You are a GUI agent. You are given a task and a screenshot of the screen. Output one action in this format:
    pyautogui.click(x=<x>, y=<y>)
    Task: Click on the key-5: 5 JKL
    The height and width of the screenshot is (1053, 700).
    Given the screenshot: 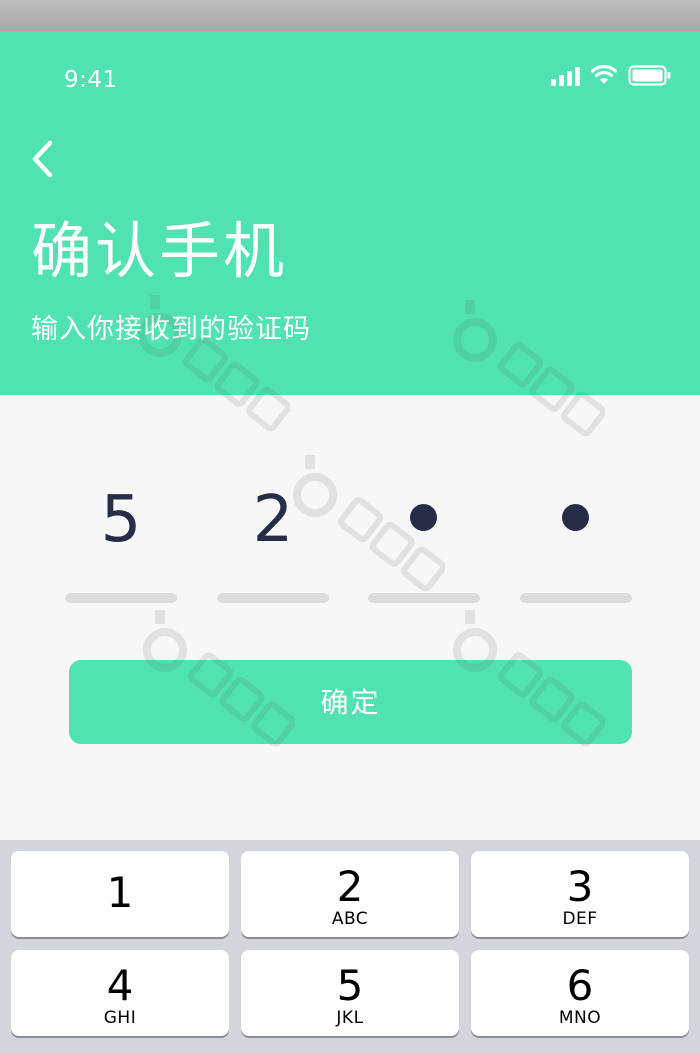 What is the action you would take?
    pyautogui.click(x=350, y=993)
    